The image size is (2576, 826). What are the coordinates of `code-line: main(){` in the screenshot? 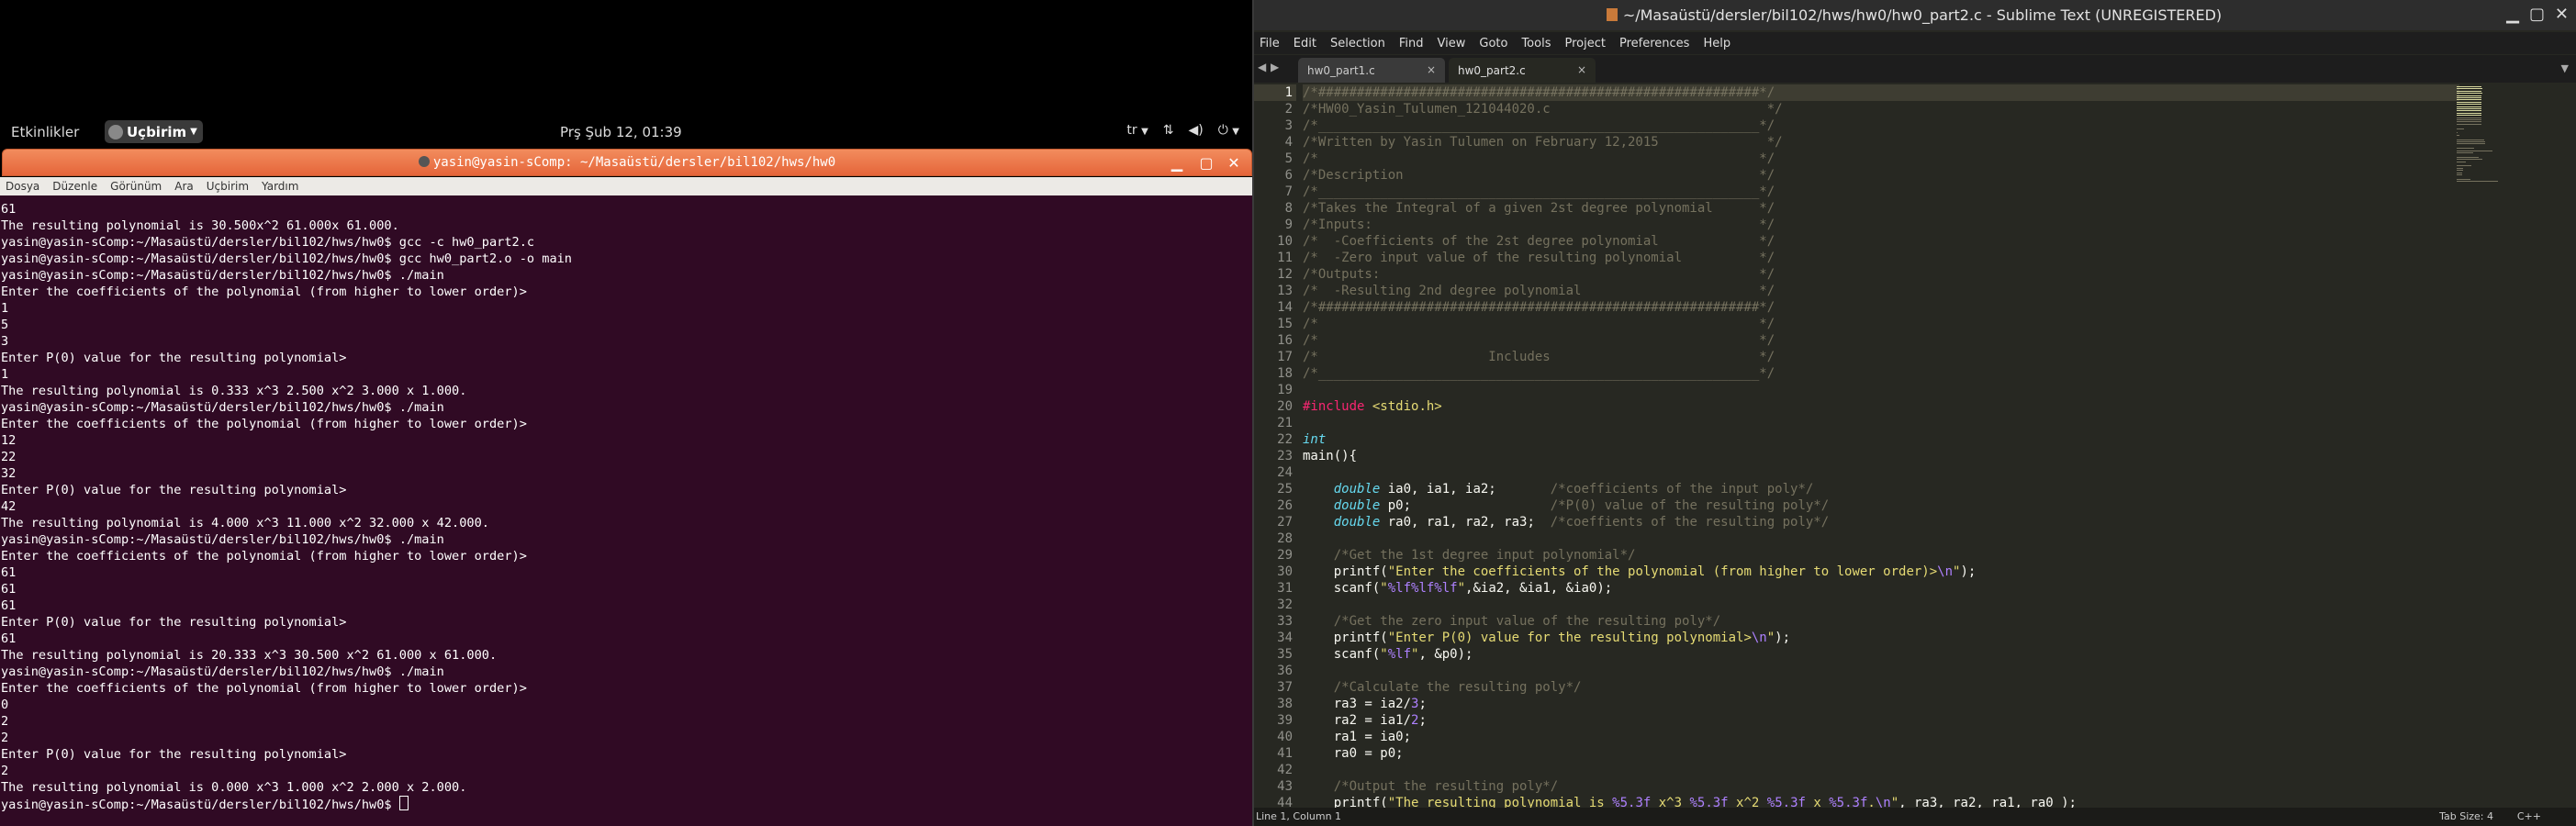 It's located at (1881, 456).